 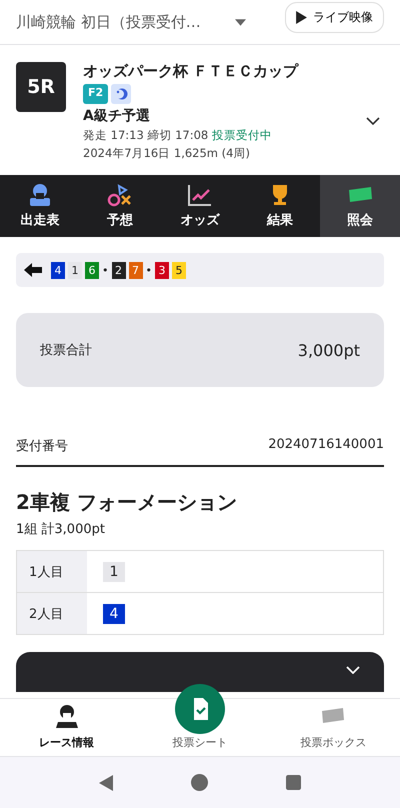 What do you see at coordinates (52, 613) in the screenshot?
I see `position-label: 2人目` at bounding box center [52, 613].